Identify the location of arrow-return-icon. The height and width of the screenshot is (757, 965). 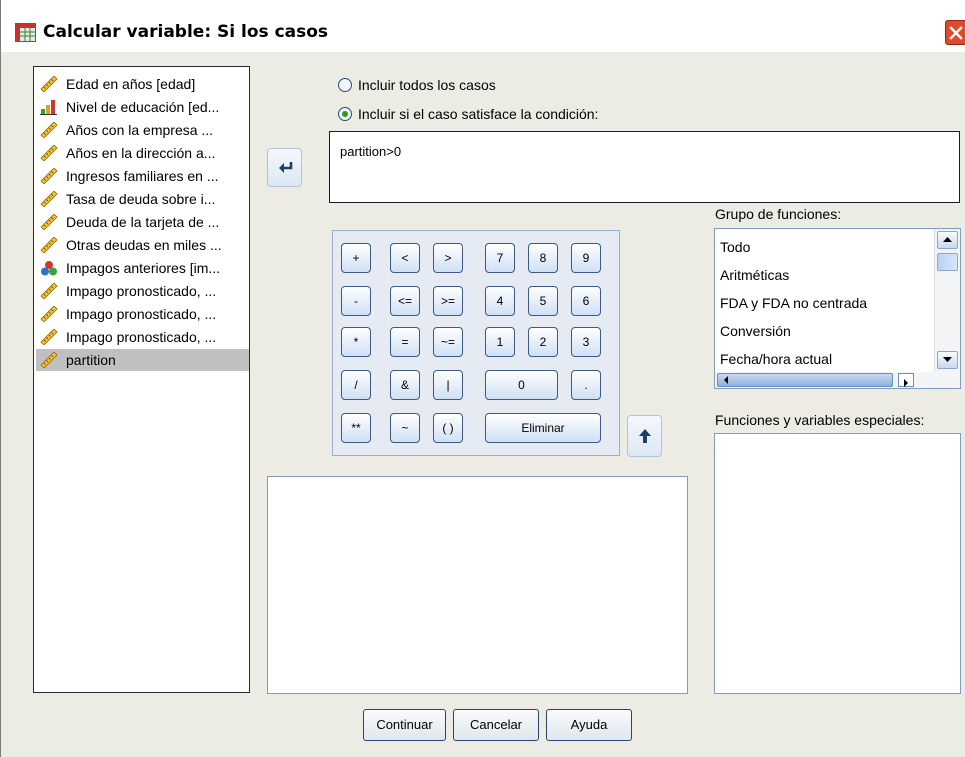
(286, 167).